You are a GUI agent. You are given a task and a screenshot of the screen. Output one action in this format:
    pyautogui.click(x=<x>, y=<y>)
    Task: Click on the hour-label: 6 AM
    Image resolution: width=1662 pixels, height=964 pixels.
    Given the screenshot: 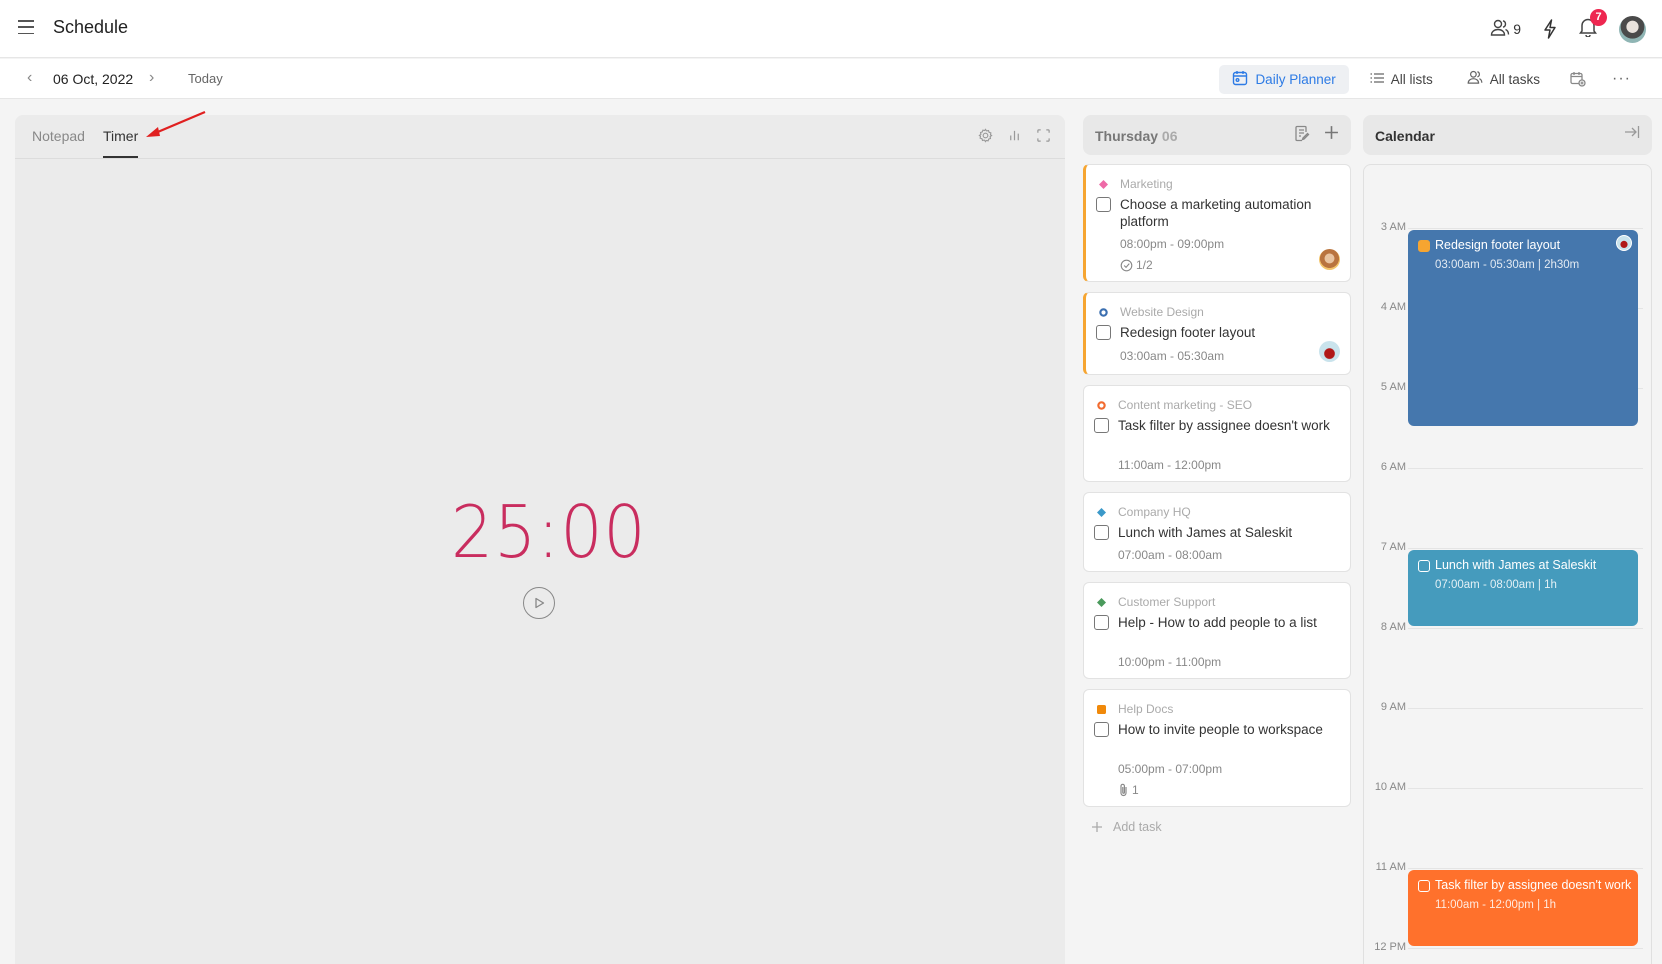 What is the action you would take?
    pyautogui.click(x=1393, y=467)
    